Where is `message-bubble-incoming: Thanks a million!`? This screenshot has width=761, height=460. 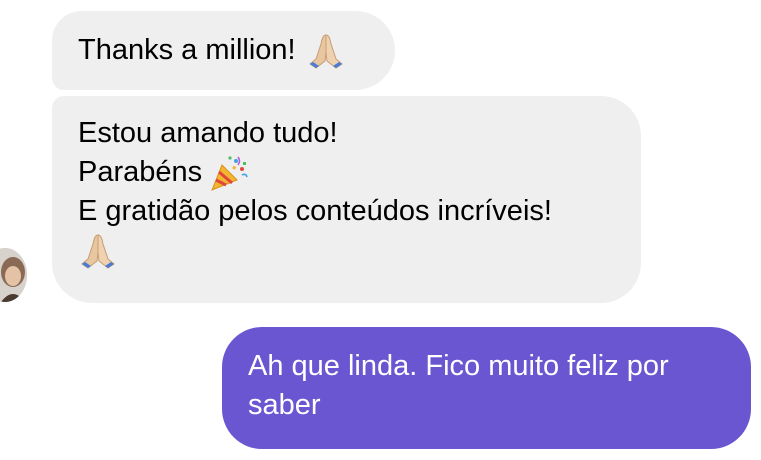
message-bubble-incoming: Thanks a million! is located at coordinates (223, 50).